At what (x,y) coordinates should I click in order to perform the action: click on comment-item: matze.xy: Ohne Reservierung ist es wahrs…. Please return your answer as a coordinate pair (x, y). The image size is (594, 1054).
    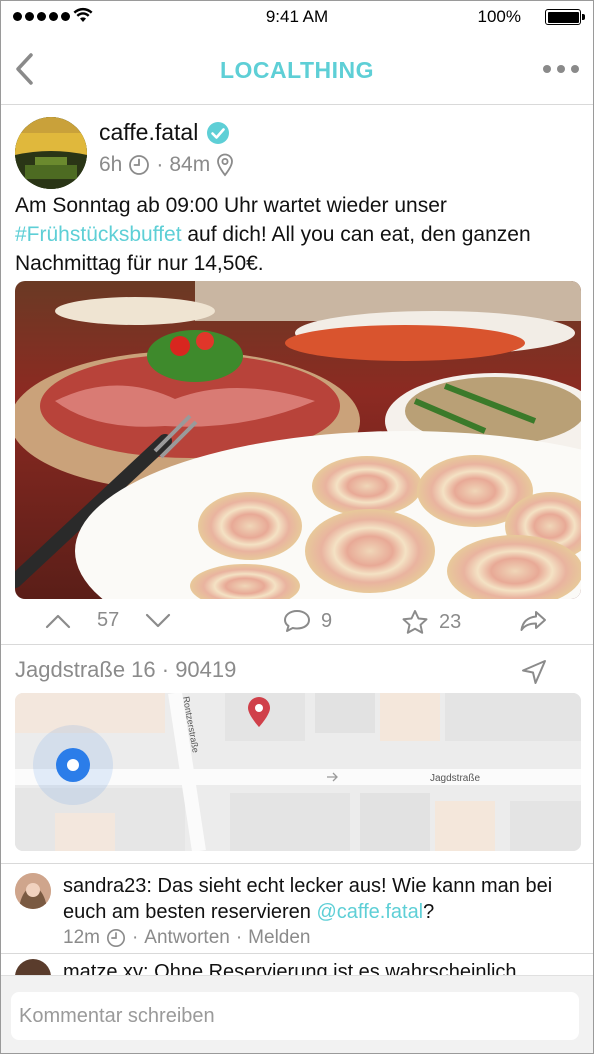
    Looking at the image, I should click on (298, 967).